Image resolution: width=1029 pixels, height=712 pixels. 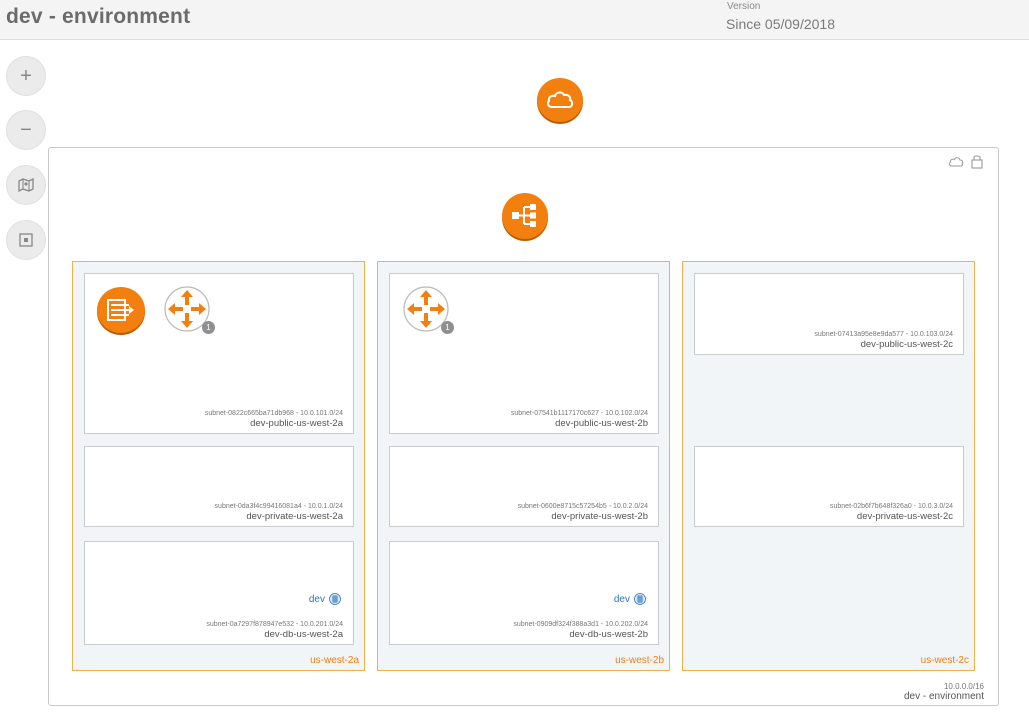 What do you see at coordinates (906, 344) in the screenshot?
I see `subnet-name: dev-public-us-west-2c` at bounding box center [906, 344].